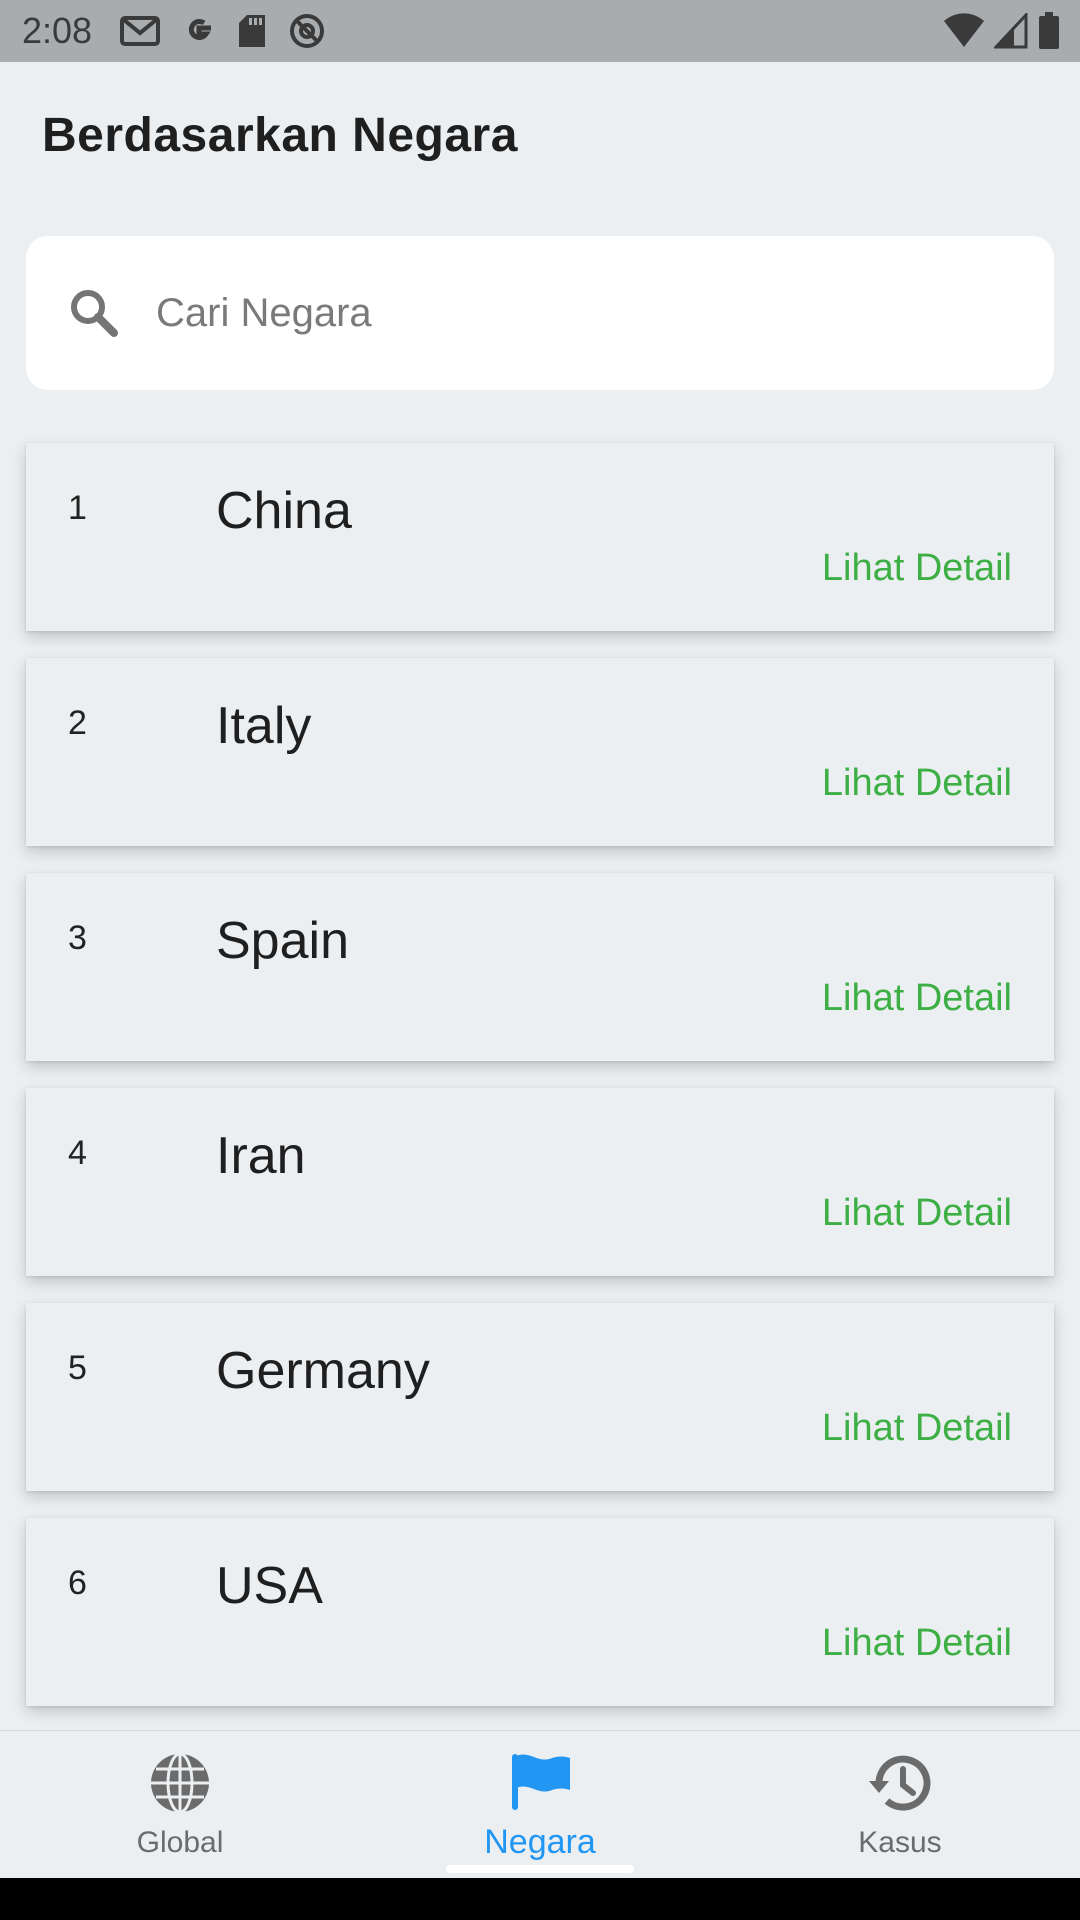 The height and width of the screenshot is (1920, 1080). I want to click on nav-label-kasus: Kasus, so click(900, 1842).